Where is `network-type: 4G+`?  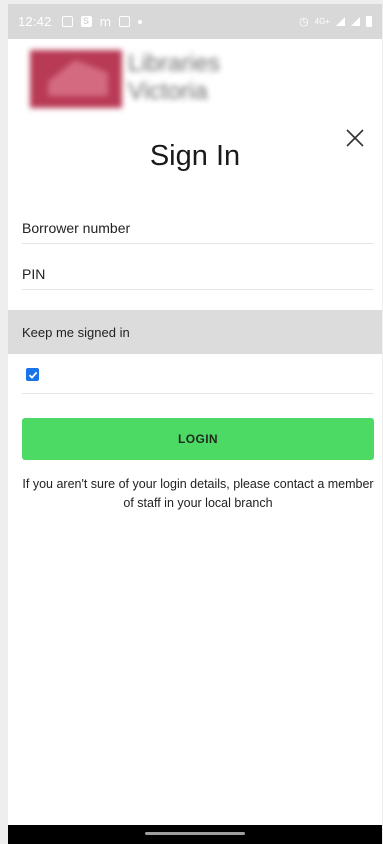
network-type: 4G+ is located at coordinates (322, 21).